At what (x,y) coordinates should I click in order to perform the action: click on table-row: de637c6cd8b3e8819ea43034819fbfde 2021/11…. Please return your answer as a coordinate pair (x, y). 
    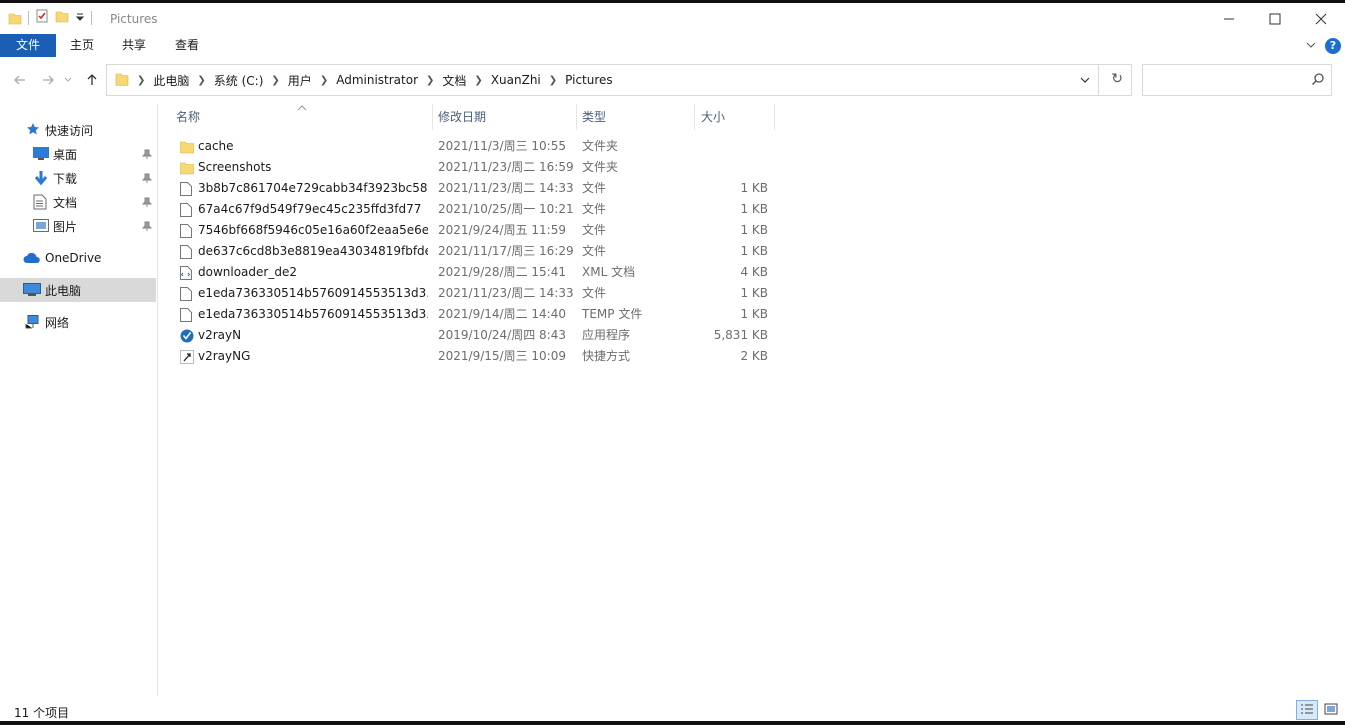
    Looking at the image, I should click on (556, 251).